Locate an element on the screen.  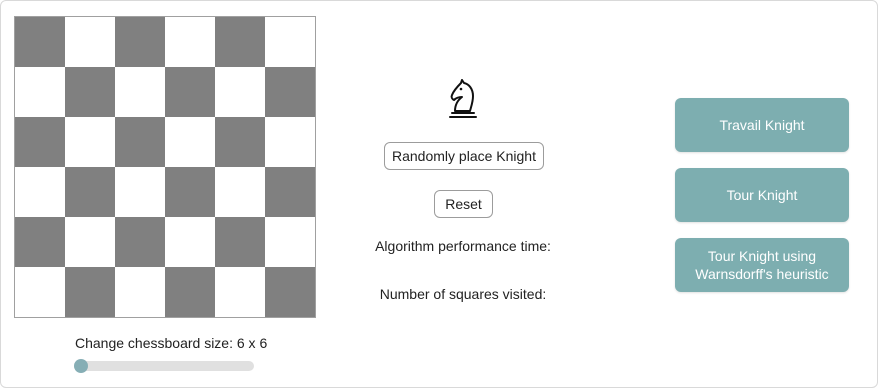
board-size-slider is located at coordinates (164, 366).